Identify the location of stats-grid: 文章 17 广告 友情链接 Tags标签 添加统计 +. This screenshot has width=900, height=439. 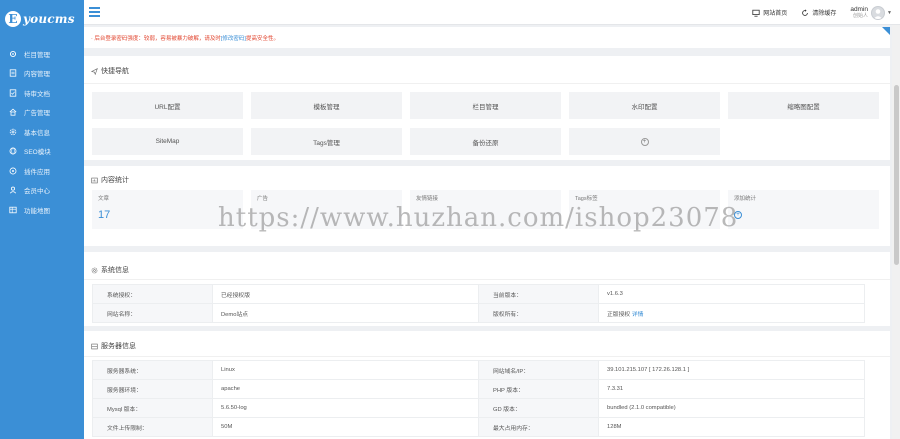
(485, 209).